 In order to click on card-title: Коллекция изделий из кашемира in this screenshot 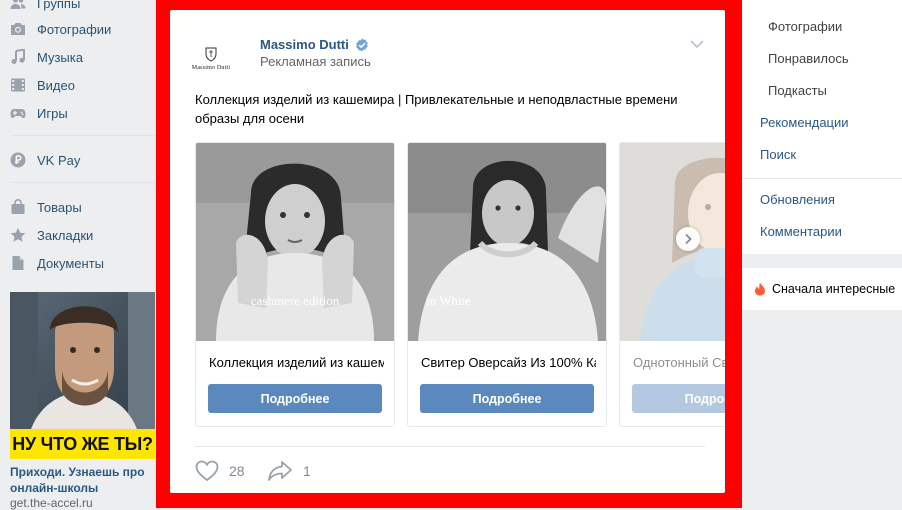, I will do `click(296, 362)`.